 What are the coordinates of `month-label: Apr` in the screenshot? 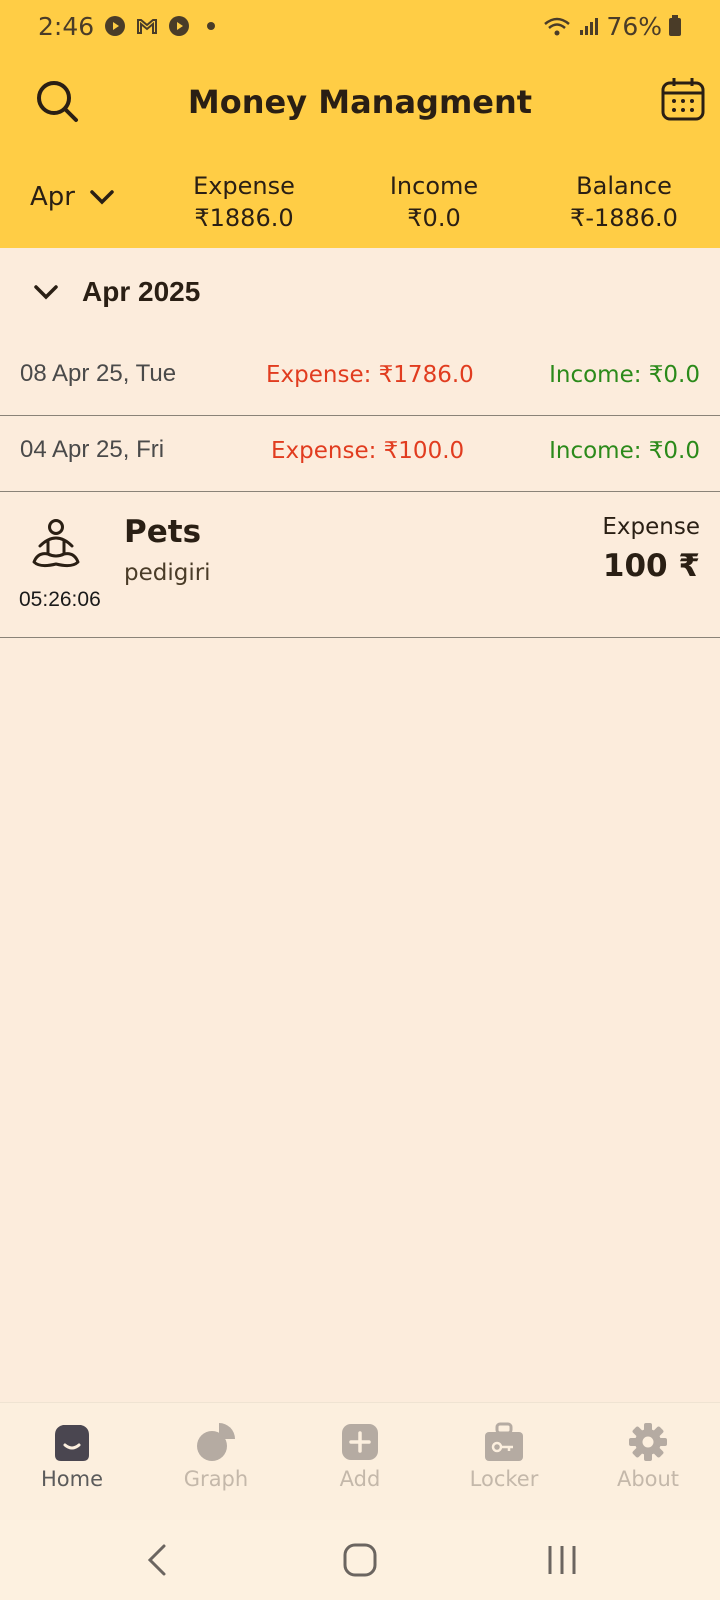 It's located at (52, 197).